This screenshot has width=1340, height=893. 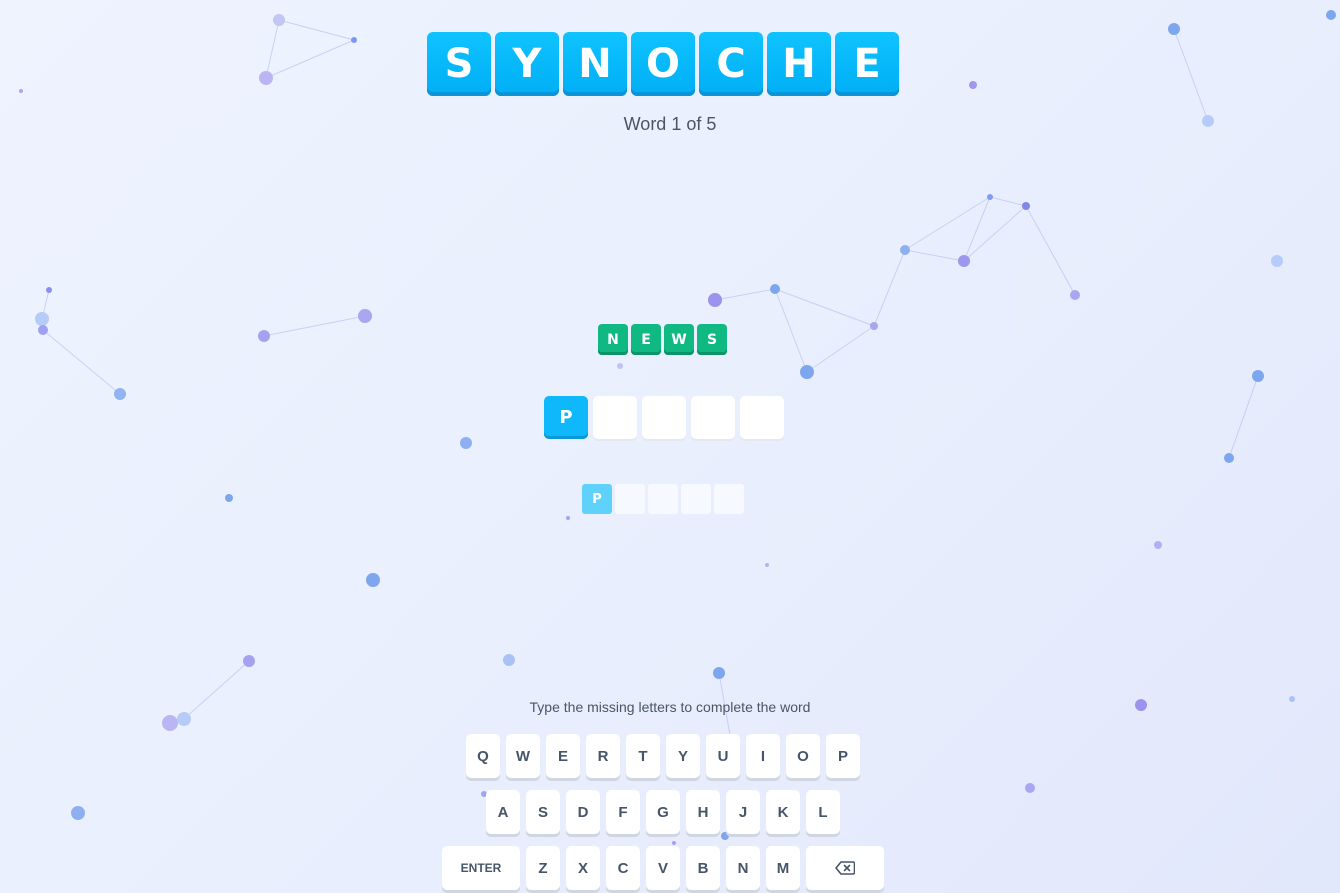 What do you see at coordinates (663, 756) in the screenshot?
I see `keyboard-row-1: QWERTYUIOP` at bounding box center [663, 756].